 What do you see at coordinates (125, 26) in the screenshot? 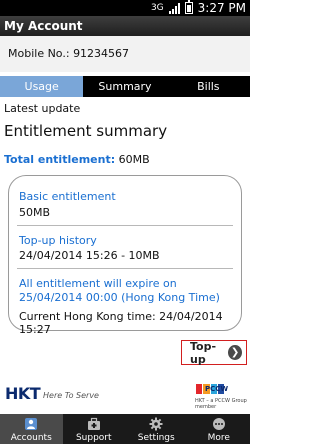
I see `app-title: My Account` at bounding box center [125, 26].